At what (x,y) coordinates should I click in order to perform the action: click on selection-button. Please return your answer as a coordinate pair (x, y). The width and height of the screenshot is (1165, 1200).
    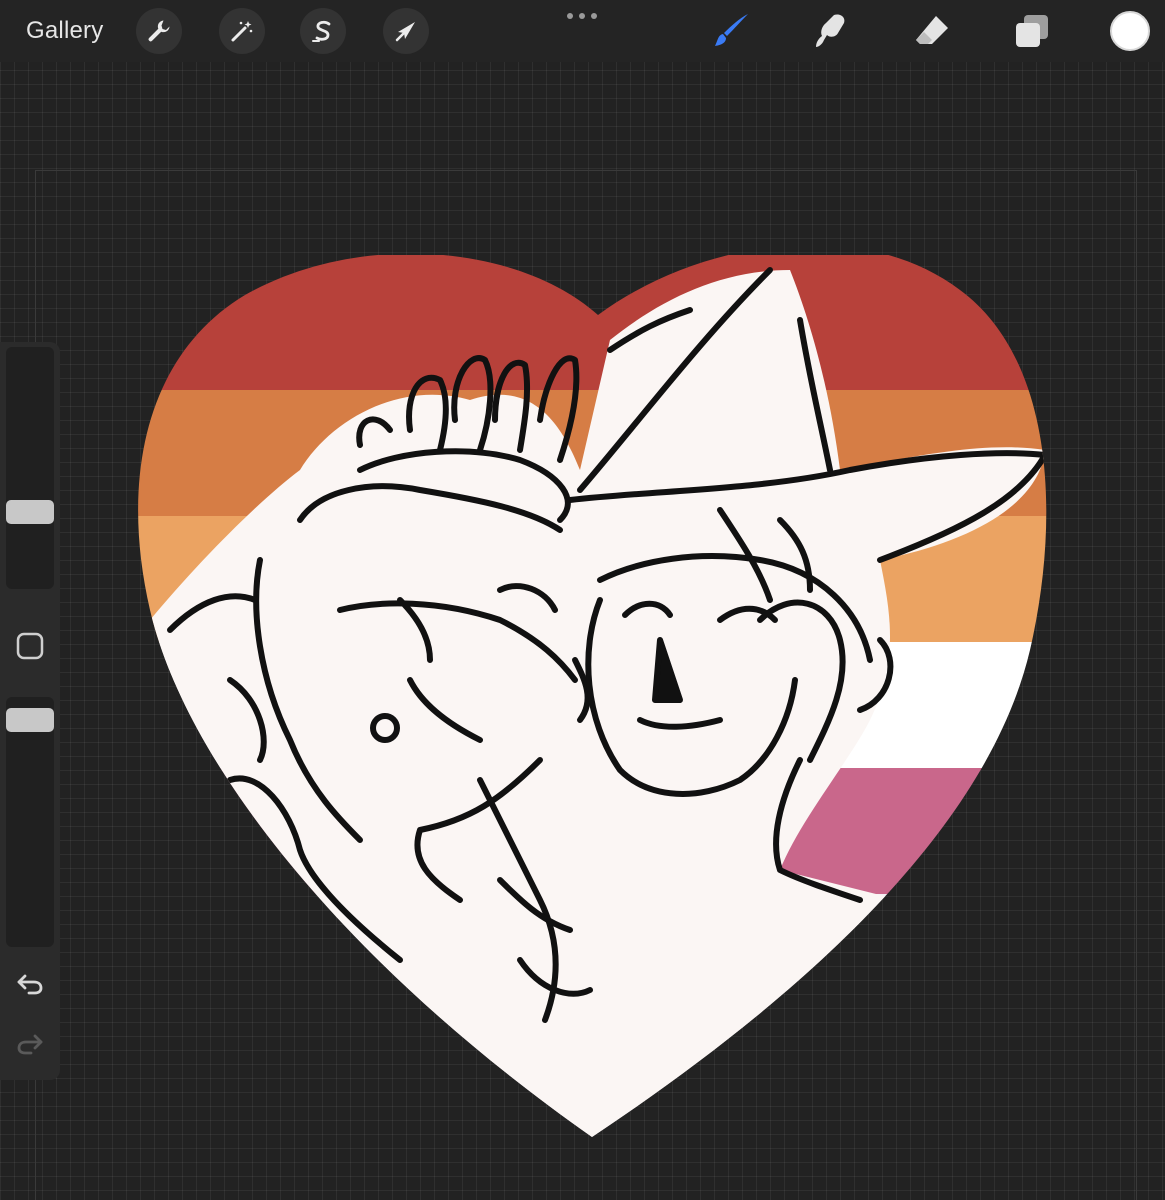
    Looking at the image, I should click on (323, 31).